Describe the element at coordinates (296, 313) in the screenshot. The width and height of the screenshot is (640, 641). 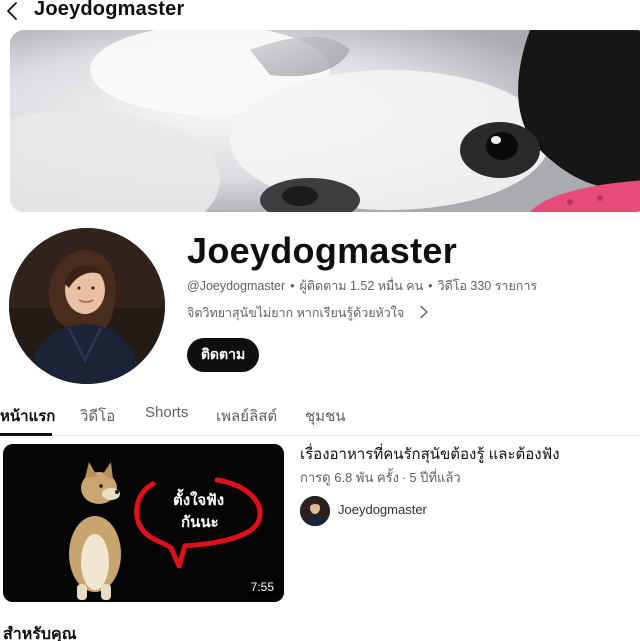
I see `channel-description-text: จิตวิทยาสุนัขไม่ยาก หากเรียนรู้ด้วยหัวใจ` at that location.